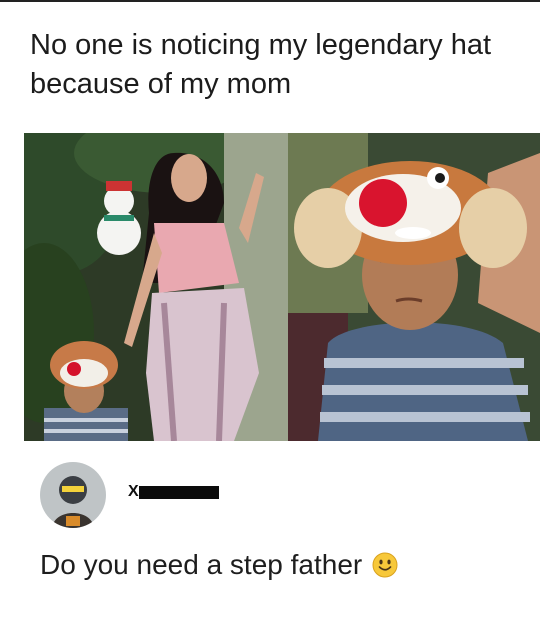  What do you see at coordinates (201, 564) in the screenshot?
I see `comment-text: Do you need a step father` at bounding box center [201, 564].